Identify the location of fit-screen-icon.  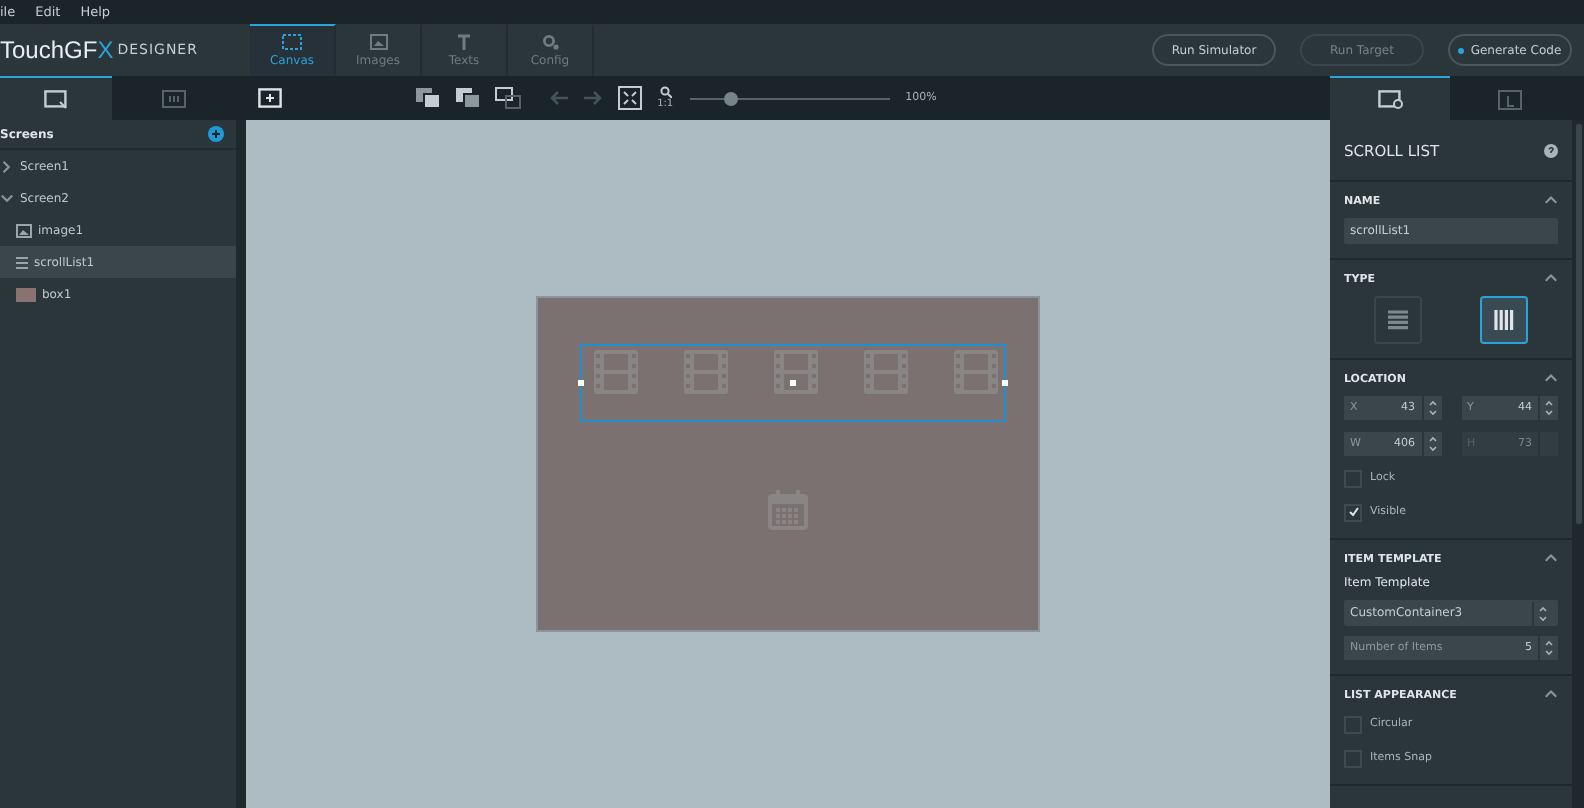
(629, 98).